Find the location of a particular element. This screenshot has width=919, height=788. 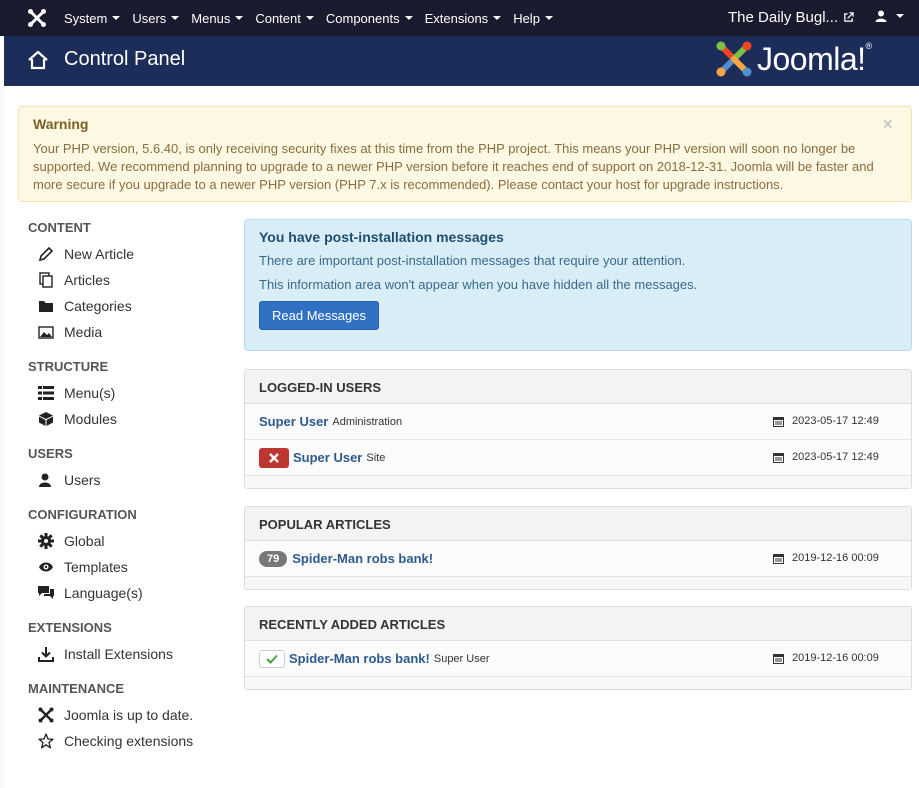

article-author: Super User is located at coordinates (461, 658).